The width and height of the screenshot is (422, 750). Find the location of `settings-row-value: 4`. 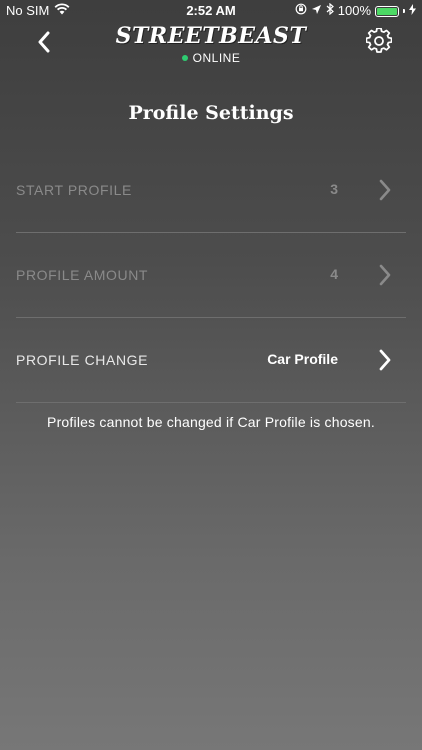

settings-row-value: 4 is located at coordinates (334, 274).